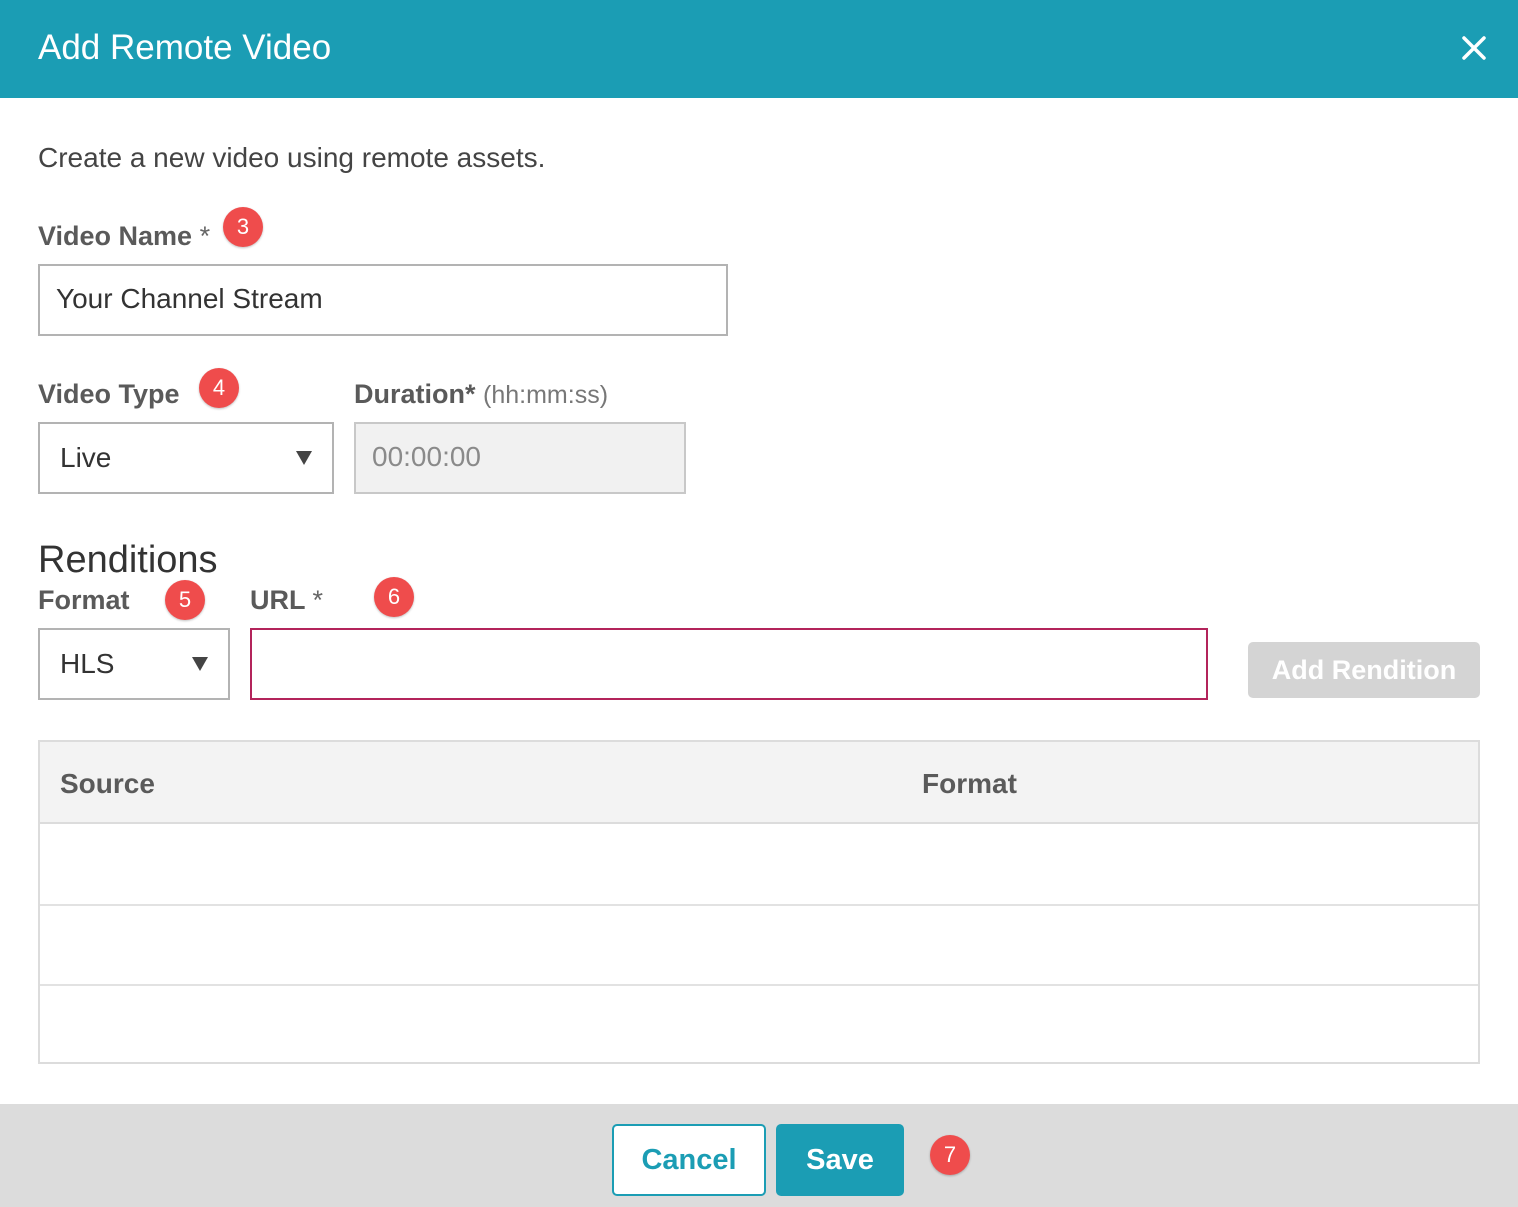 This screenshot has width=1518, height=1207. I want to click on duration-input: 00:00:00, so click(520, 458).